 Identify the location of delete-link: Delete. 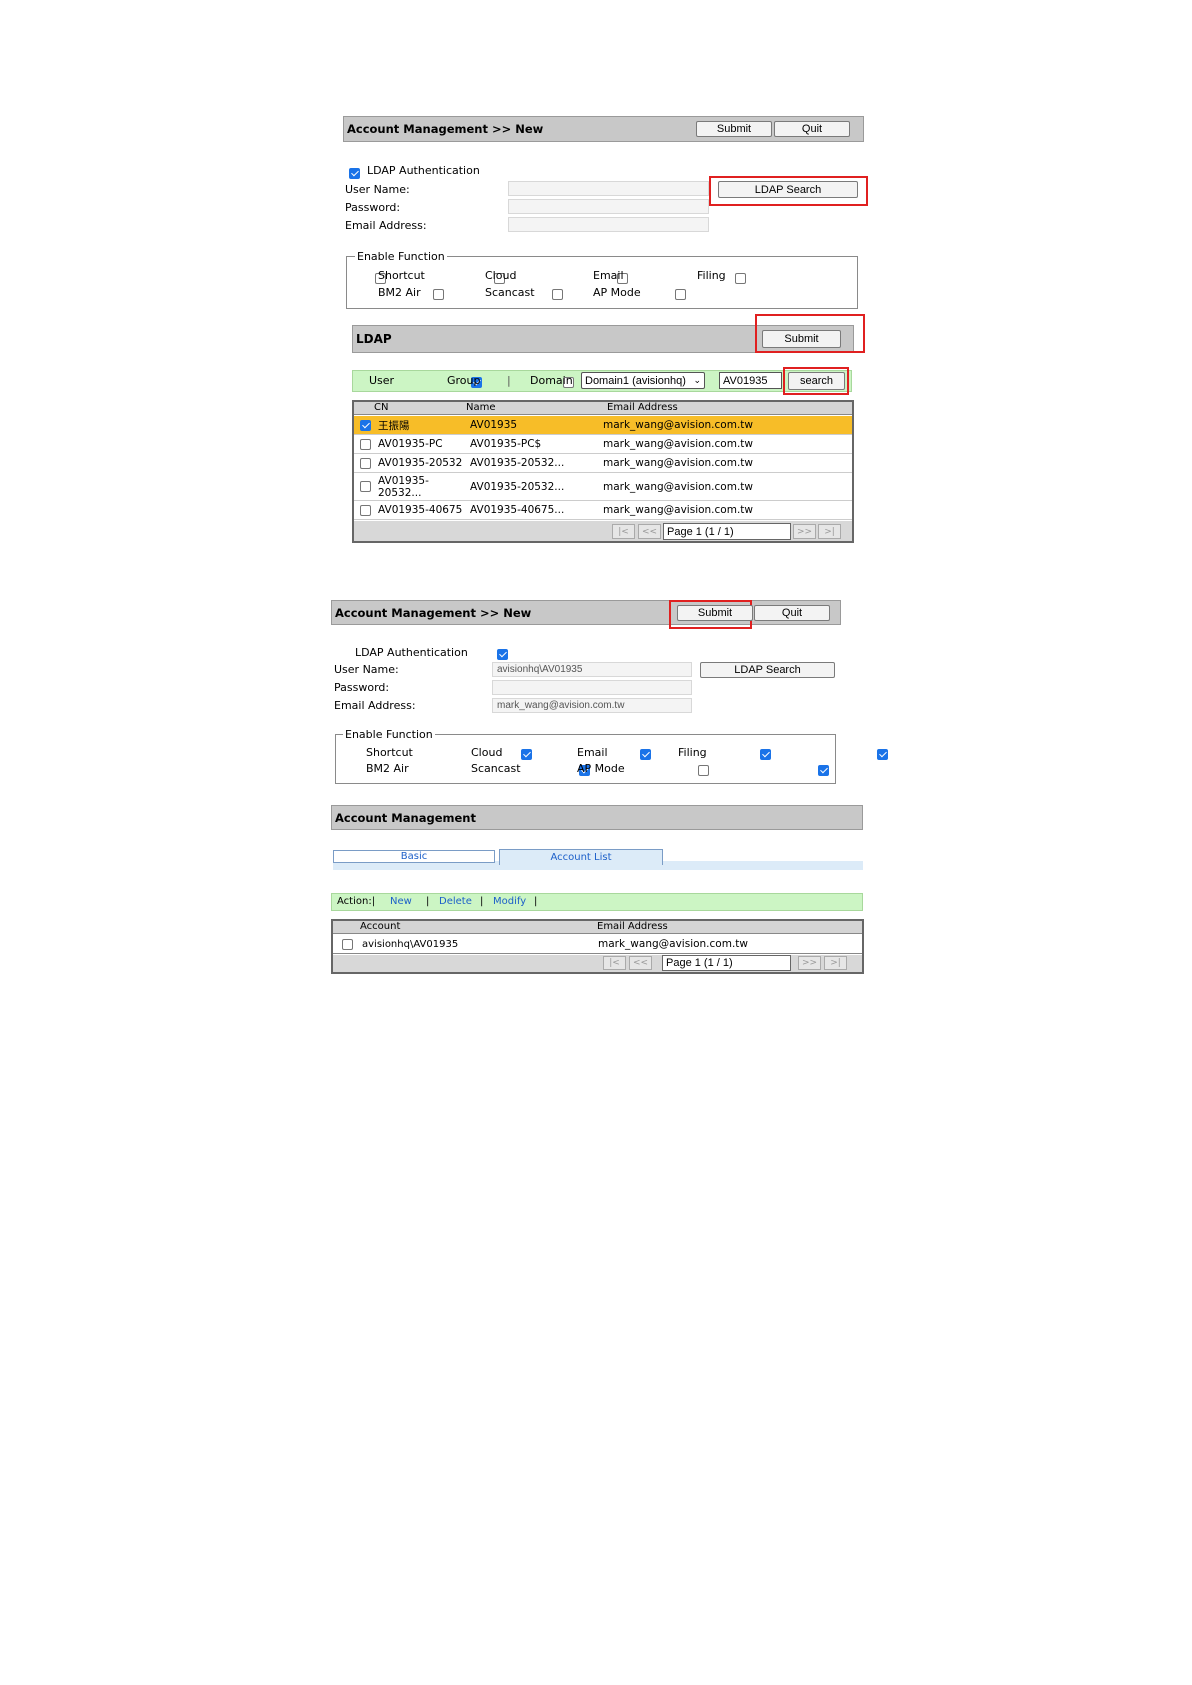
(455, 901).